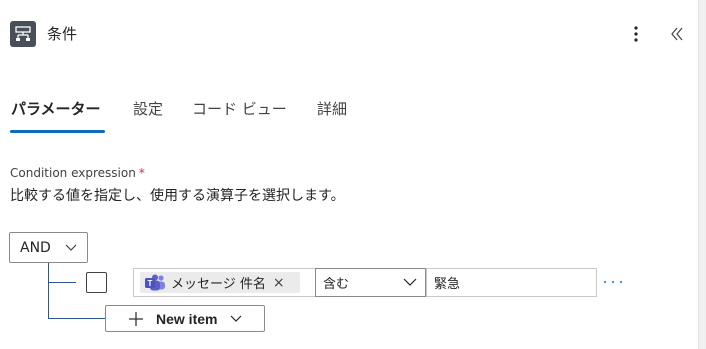  I want to click on condition-icon, so click(23, 34).